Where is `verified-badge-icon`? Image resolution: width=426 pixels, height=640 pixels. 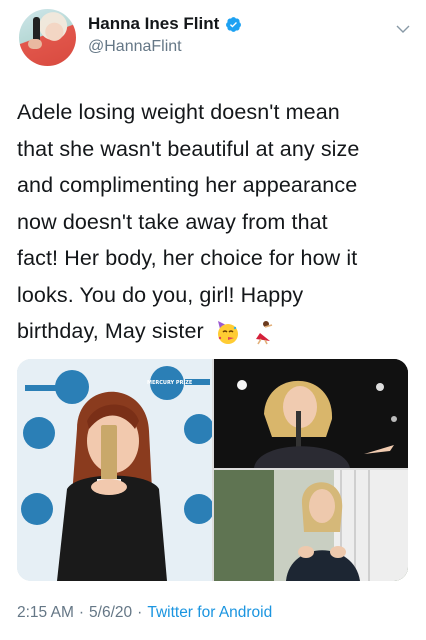
verified-badge-icon is located at coordinates (234, 24).